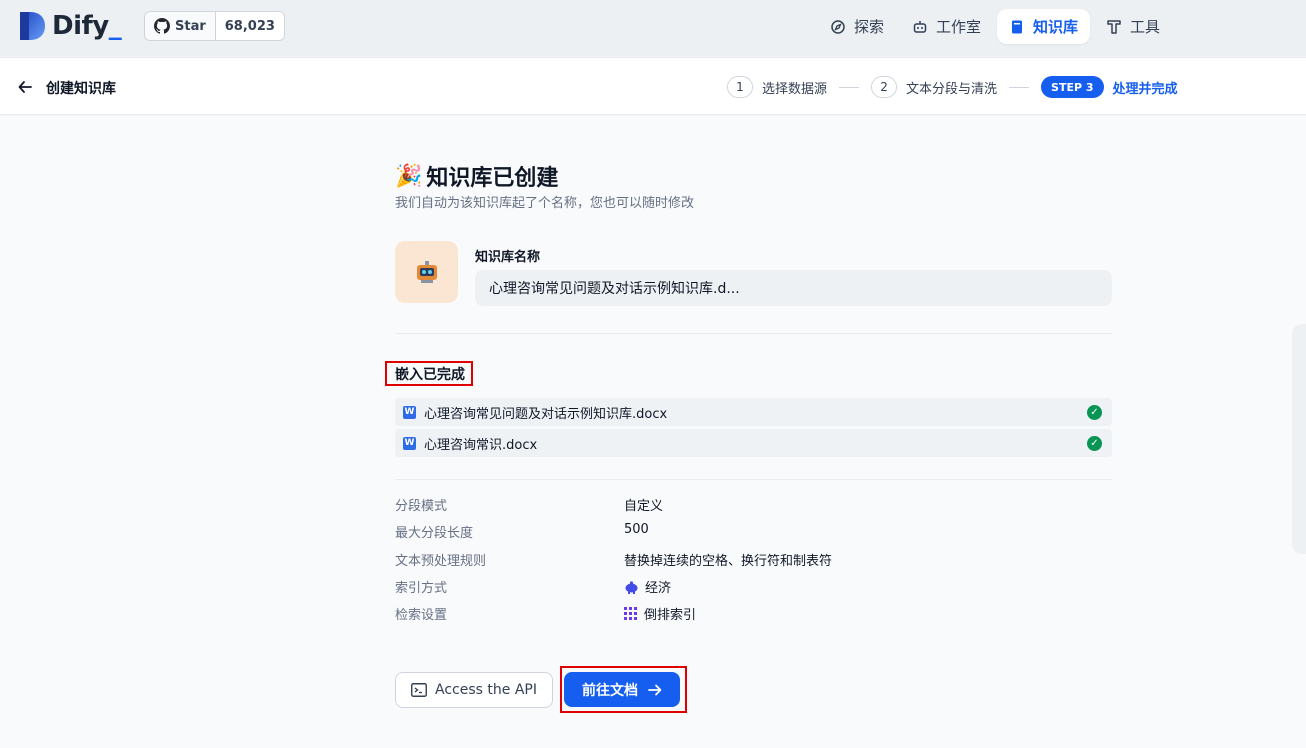  Describe the element at coordinates (421, 506) in the screenshot. I see `setting-key: 分段模式` at that location.